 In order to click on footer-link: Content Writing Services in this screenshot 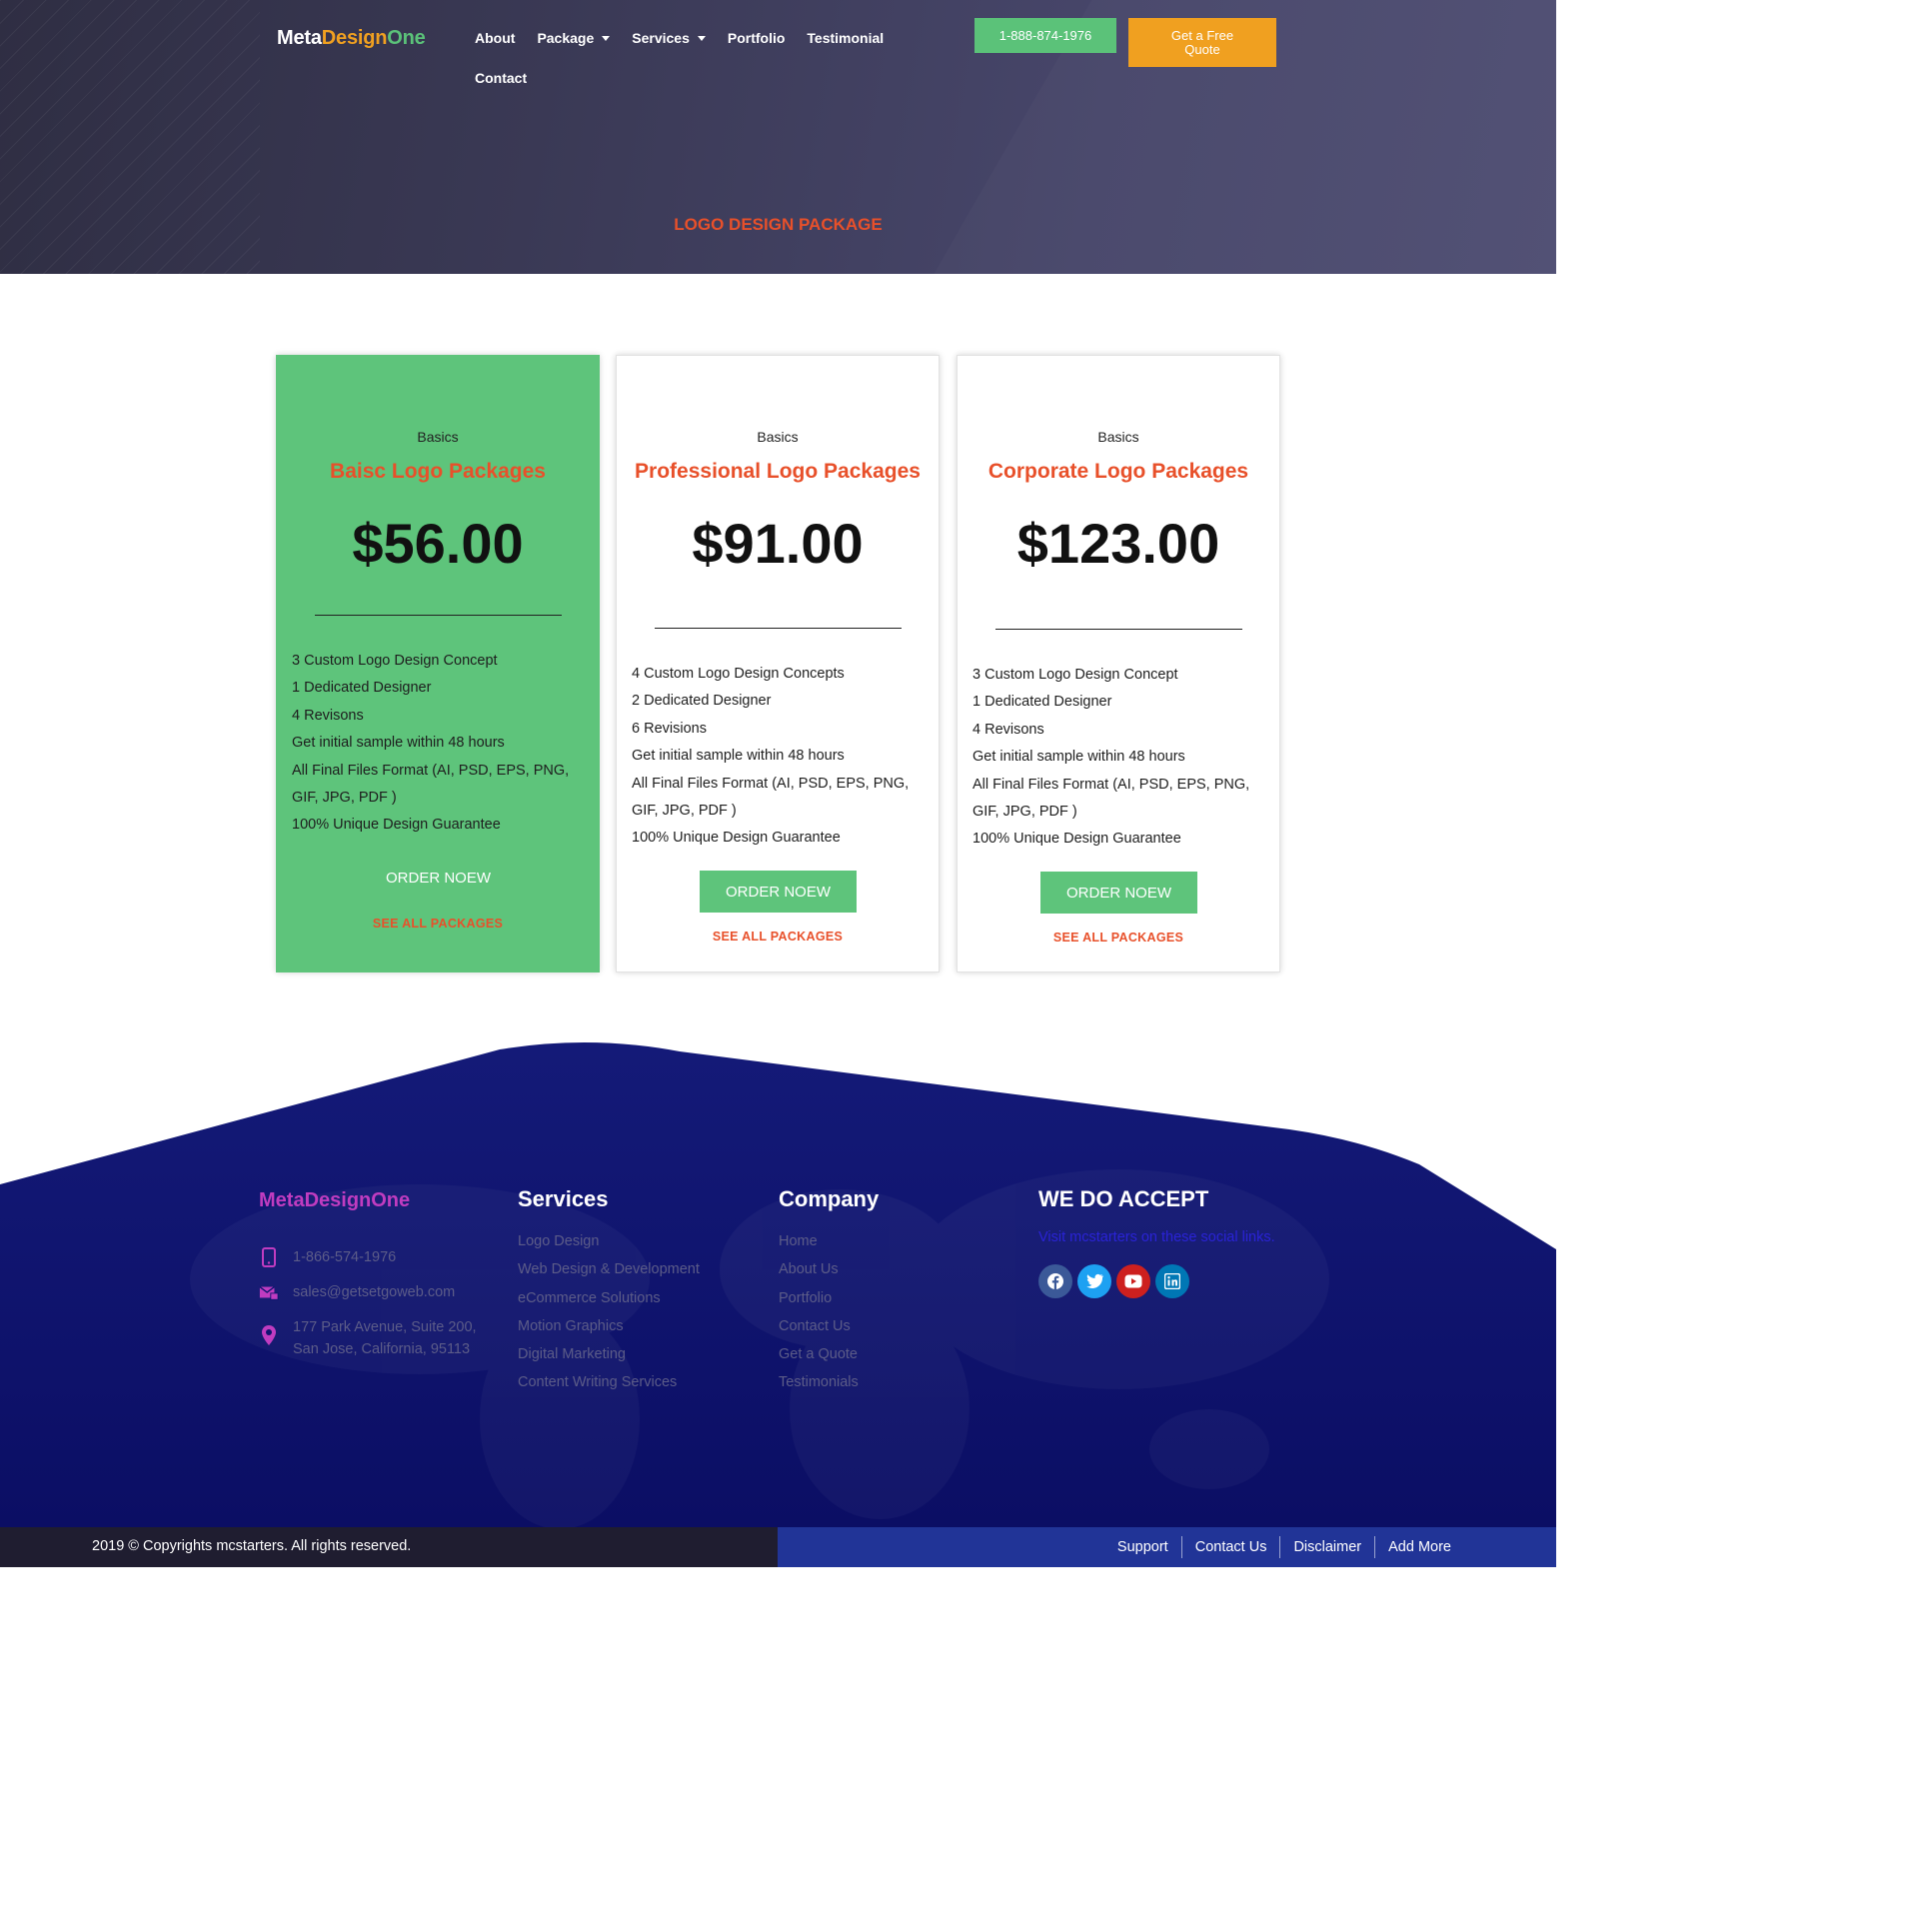, I will do `click(609, 1382)`.